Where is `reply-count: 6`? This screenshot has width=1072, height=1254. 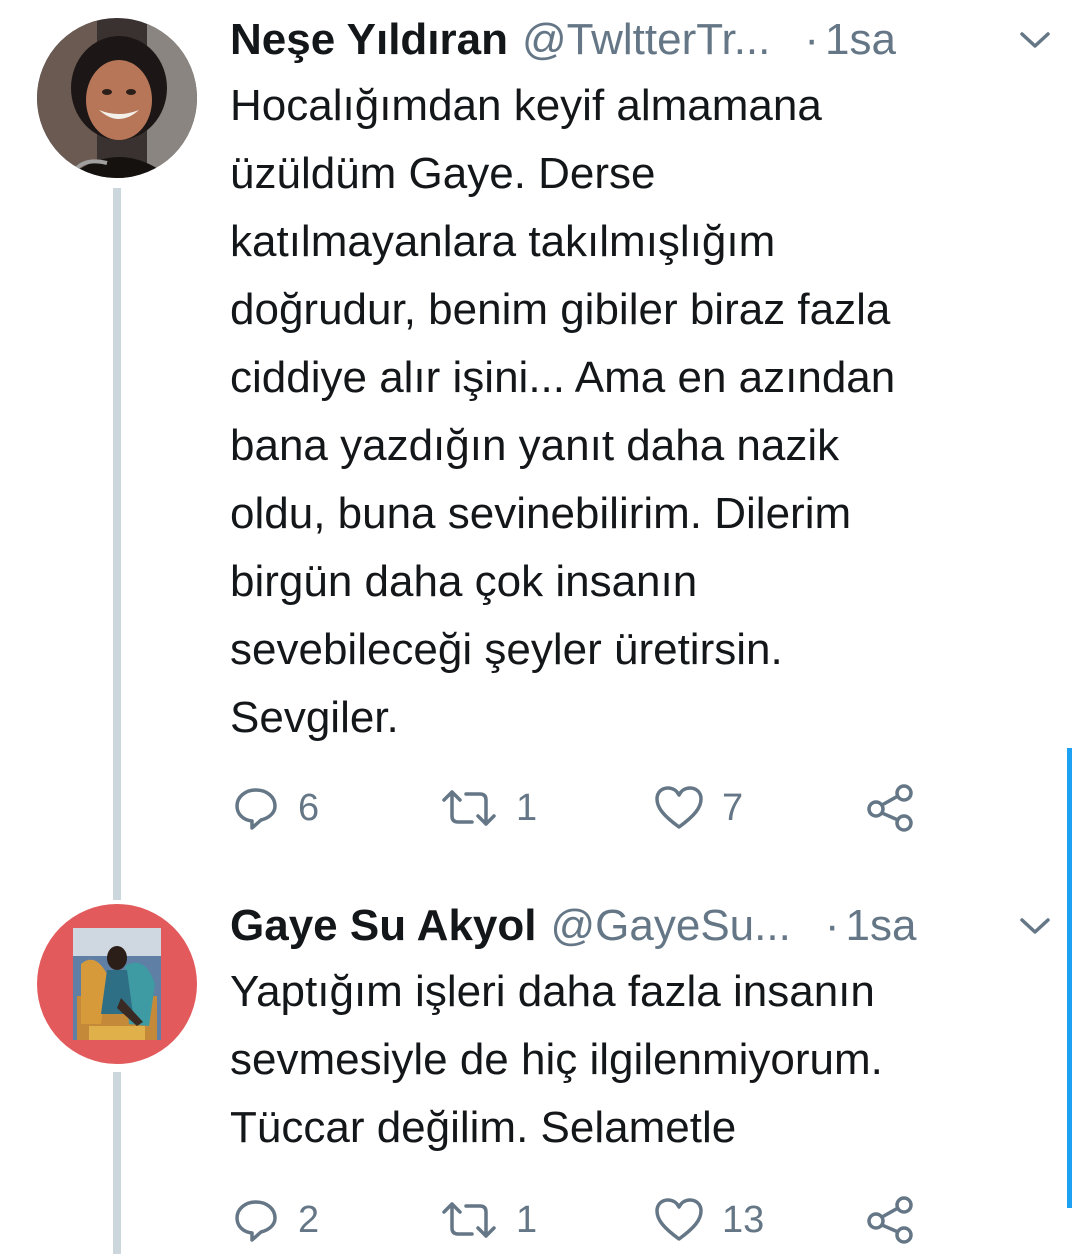
reply-count: 6 is located at coordinates (309, 807).